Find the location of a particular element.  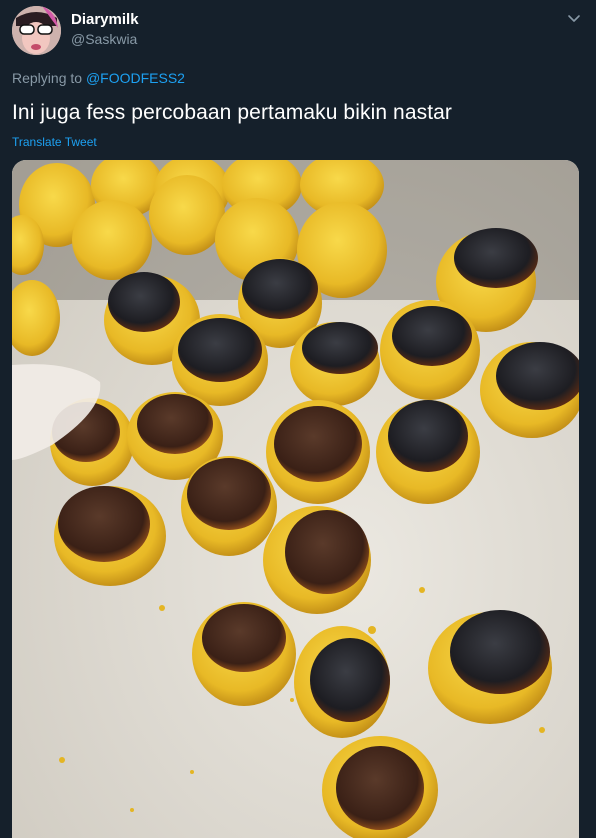

replying-to: Replying to @FOODFESS2 is located at coordinates (98, 78).